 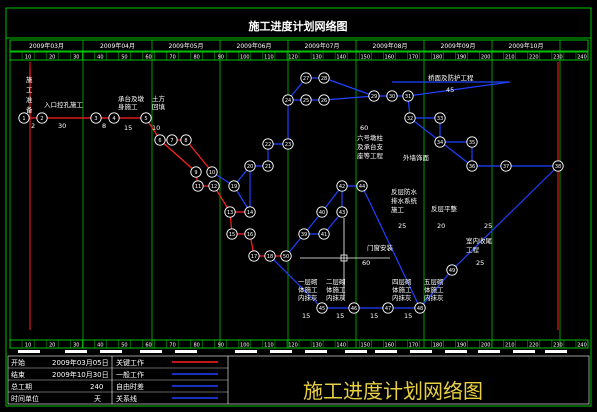 What do you see at coordinates (172, 58) in the screenshot?
I see `top-scale-number: 70` at bounding box center [172, 58].